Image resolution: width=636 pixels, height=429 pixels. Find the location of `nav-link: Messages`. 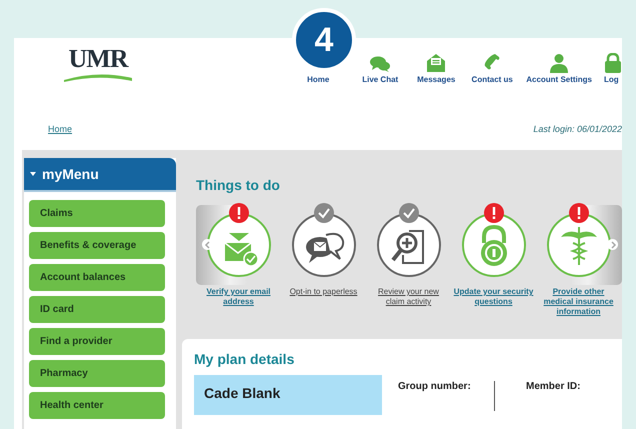

nav-link: Messages is located at coordinates (436, 79).